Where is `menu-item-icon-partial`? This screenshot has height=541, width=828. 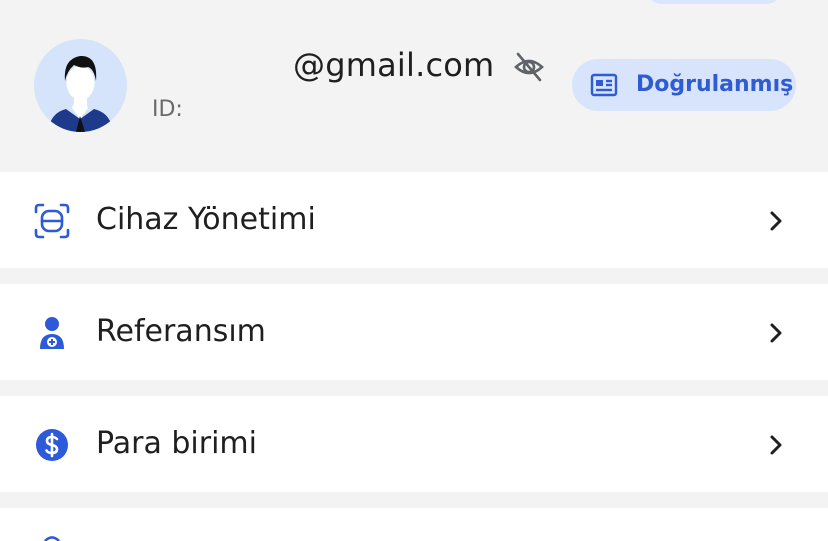
menu-item-icon-partial is located at coordinates (52, 538).